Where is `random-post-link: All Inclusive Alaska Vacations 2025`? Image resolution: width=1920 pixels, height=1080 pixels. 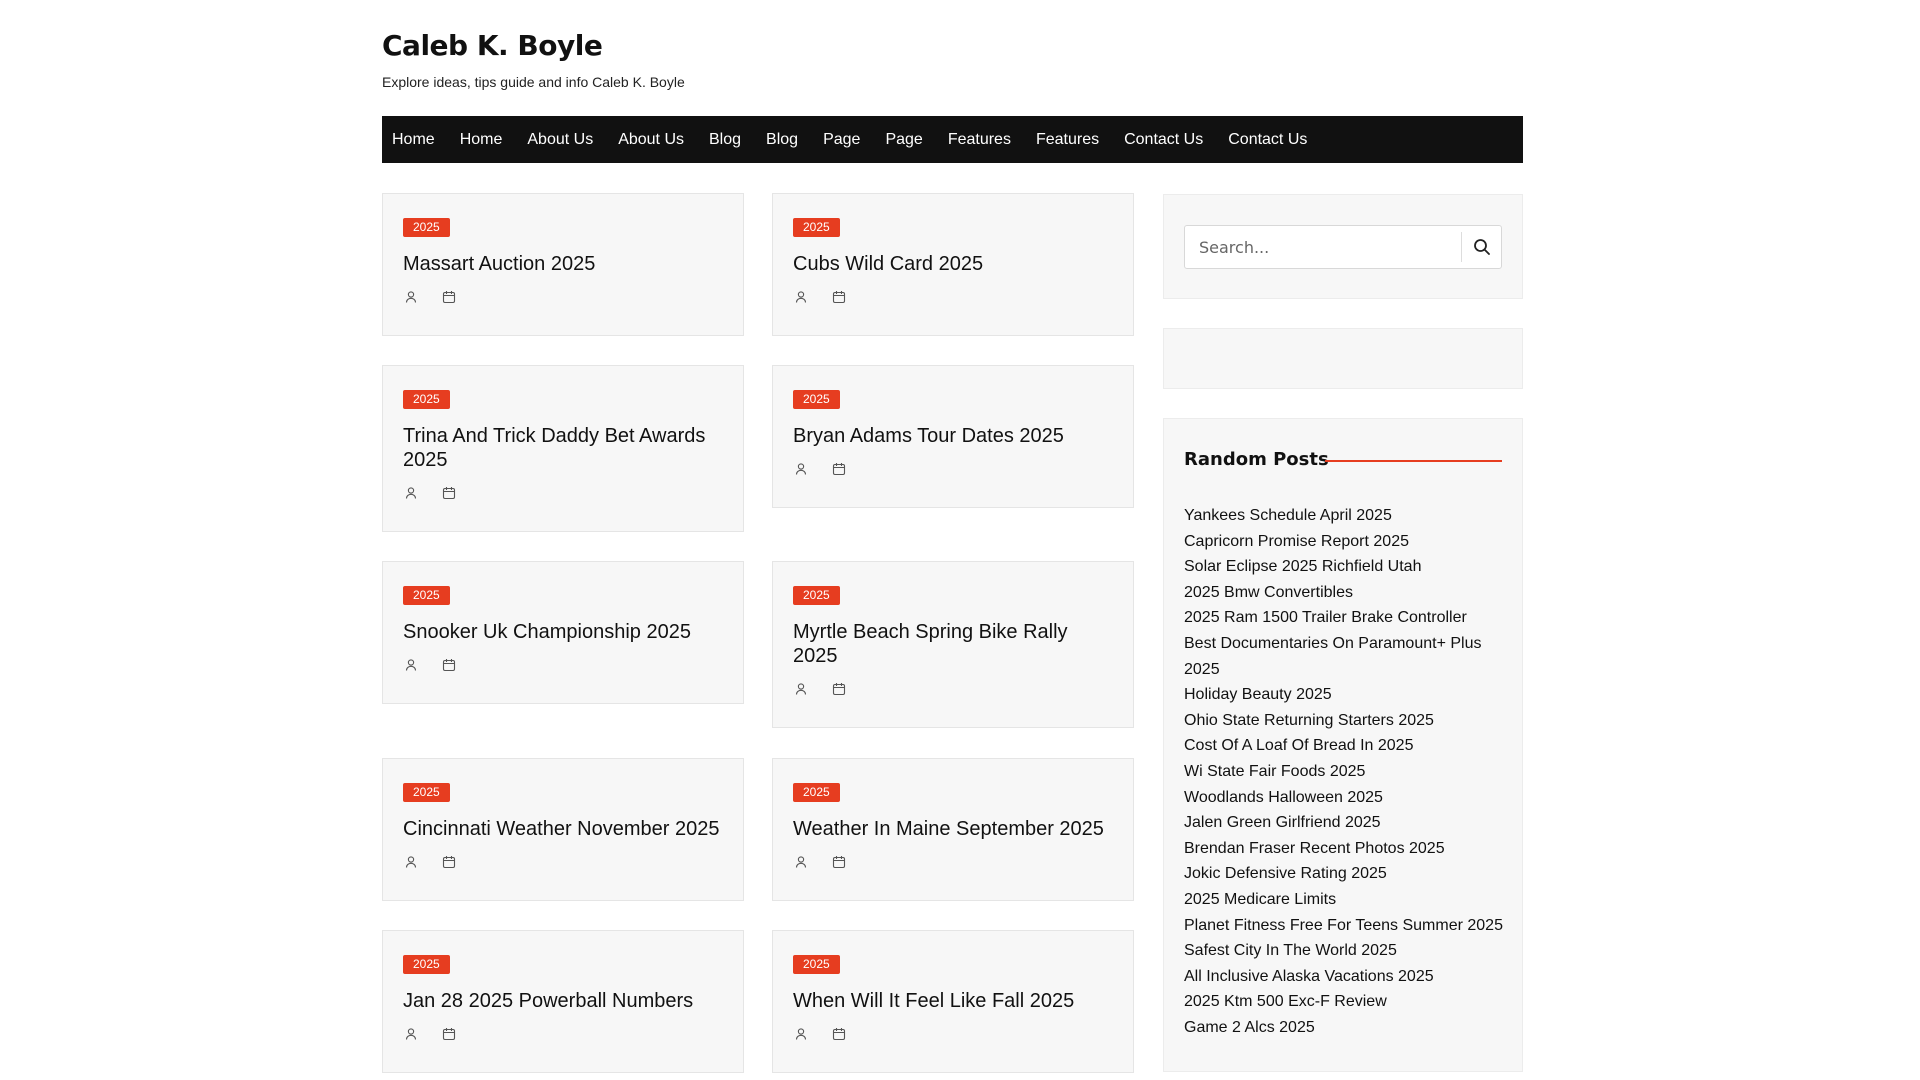
random-post-link: All Inclusive Alaska Vacations 2025 is located at coordinates (1349, 977).